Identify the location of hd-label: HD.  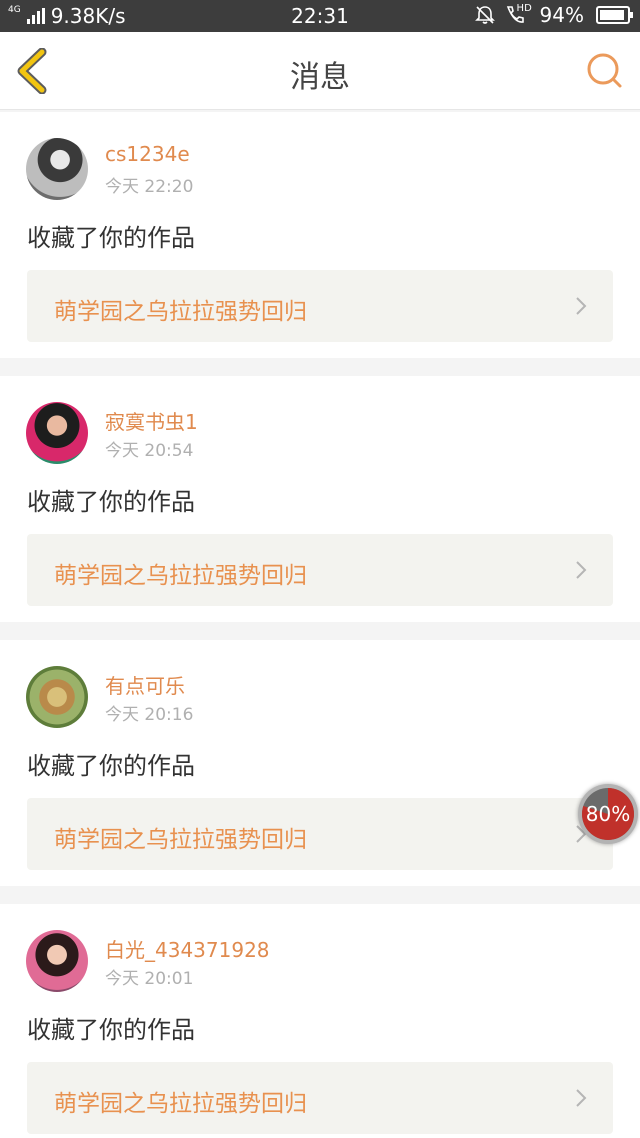
(524, 8).